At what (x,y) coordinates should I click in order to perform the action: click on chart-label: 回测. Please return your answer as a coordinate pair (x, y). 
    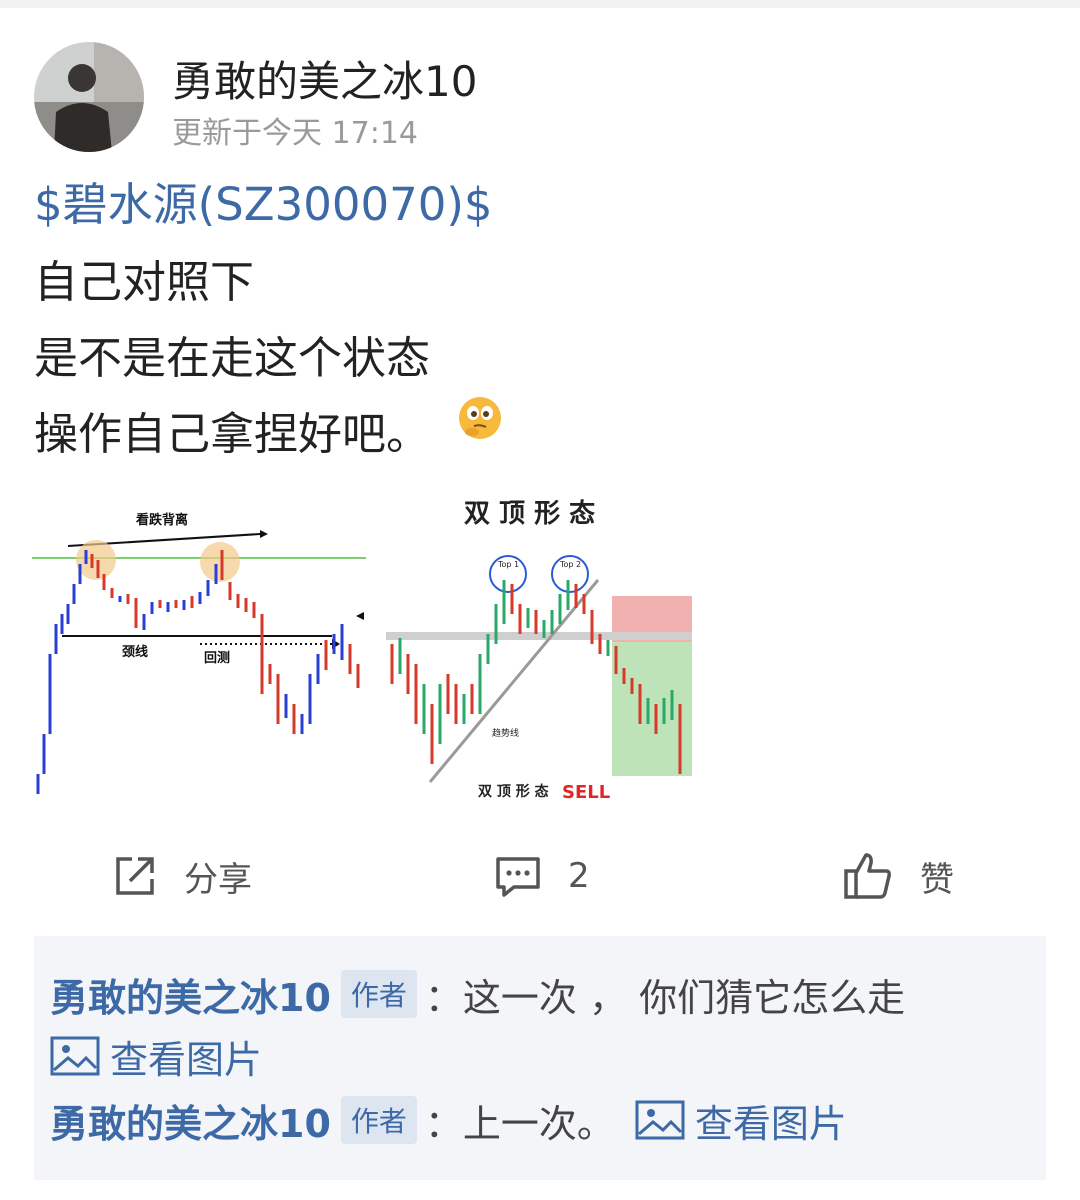
    Looking at the image, I should click on (217, 658).